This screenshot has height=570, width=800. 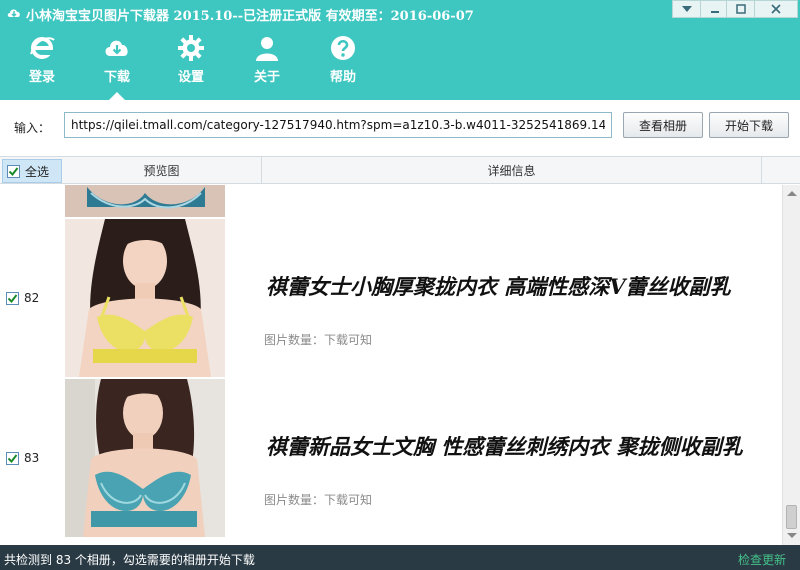 I want to click on row-checkbox: 83, so click(x=22, y=458).